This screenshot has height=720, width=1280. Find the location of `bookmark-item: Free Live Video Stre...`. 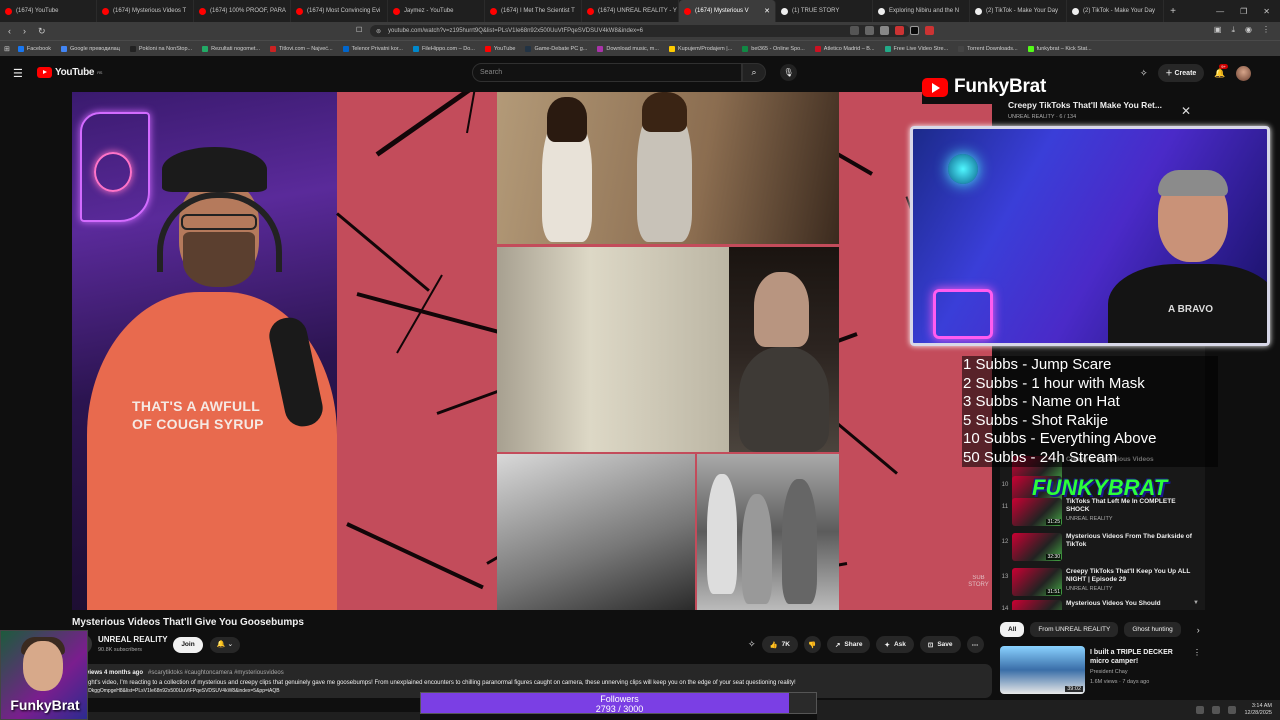

bookmark-item: Free Live Video Stre... is located at coordinates (916, 48).